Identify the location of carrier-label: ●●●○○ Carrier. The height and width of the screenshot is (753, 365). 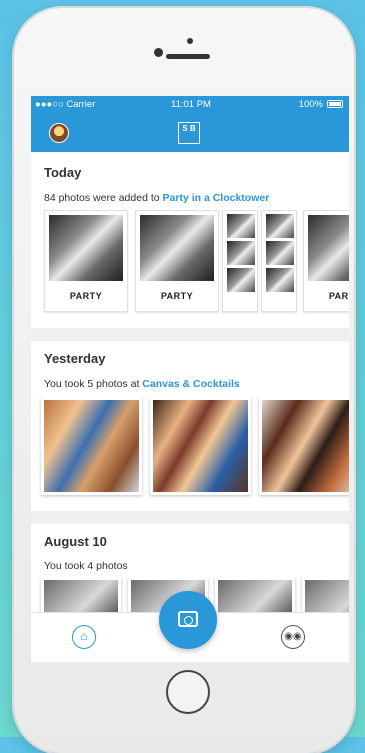
(65, 104).